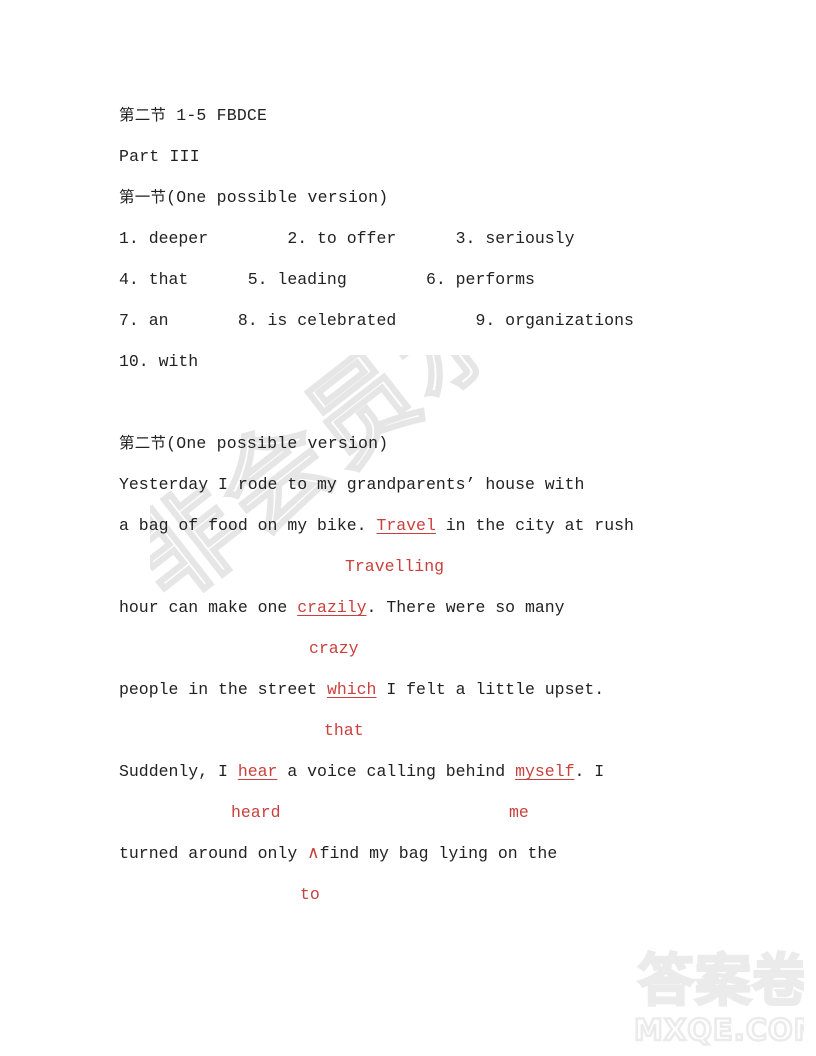  I want to click on error-word-myself: myself, so click(545, 771).